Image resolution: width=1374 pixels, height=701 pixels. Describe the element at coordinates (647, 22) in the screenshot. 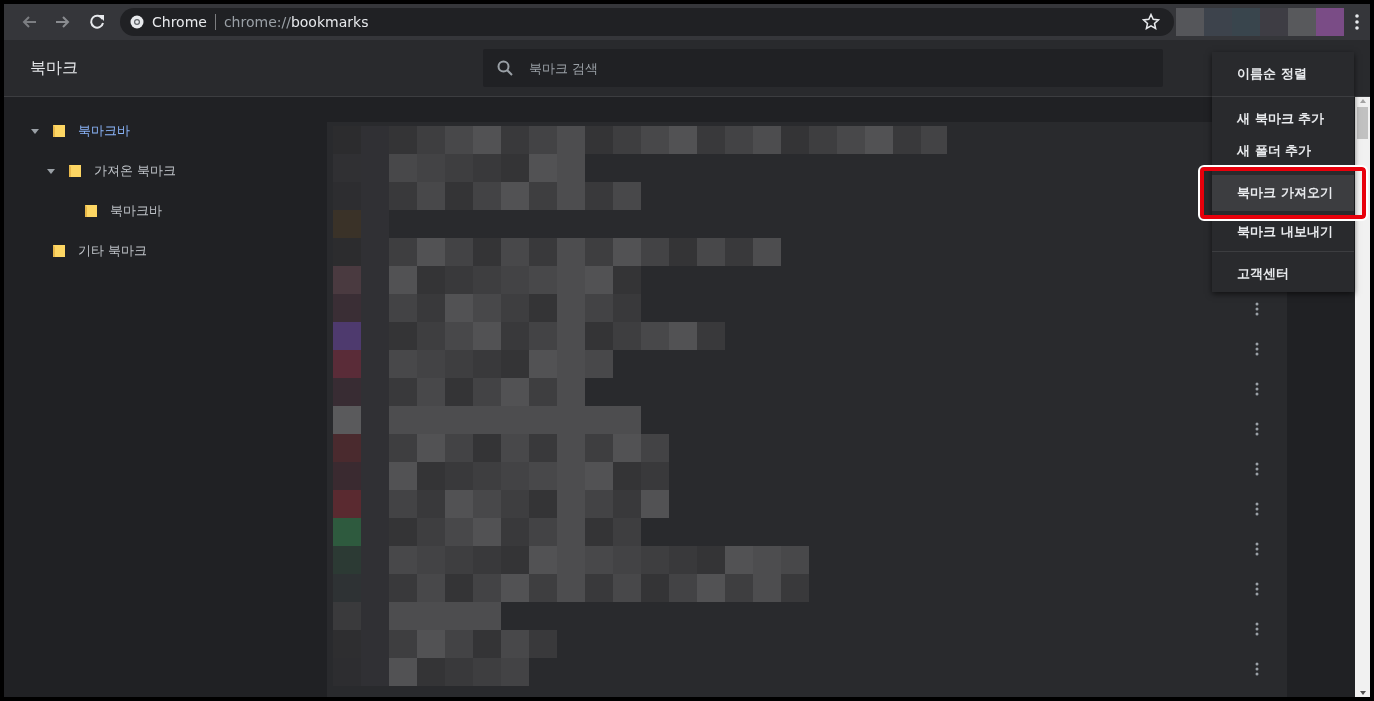

I see `address-bar: Chrome chrome://bookmarks` at that location.